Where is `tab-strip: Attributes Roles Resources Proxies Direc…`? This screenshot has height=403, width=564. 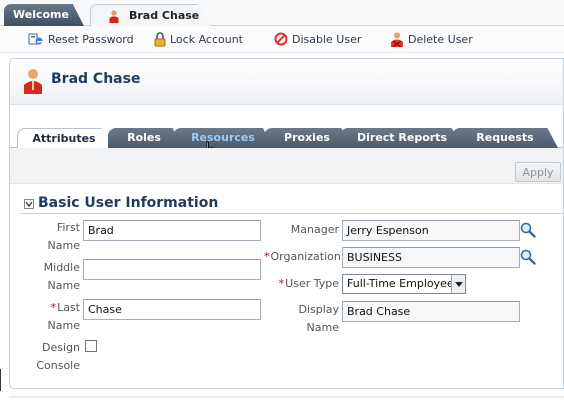 tab-strip: Attributes Roles Resources Proxies Direc… is located at coordinates (286, 136).